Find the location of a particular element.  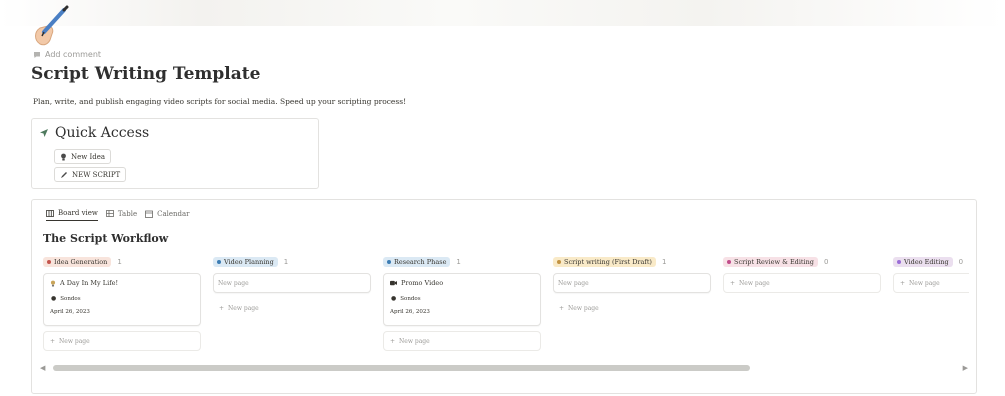

new-idea-label: New Idea is located at coordinates (88, 156).